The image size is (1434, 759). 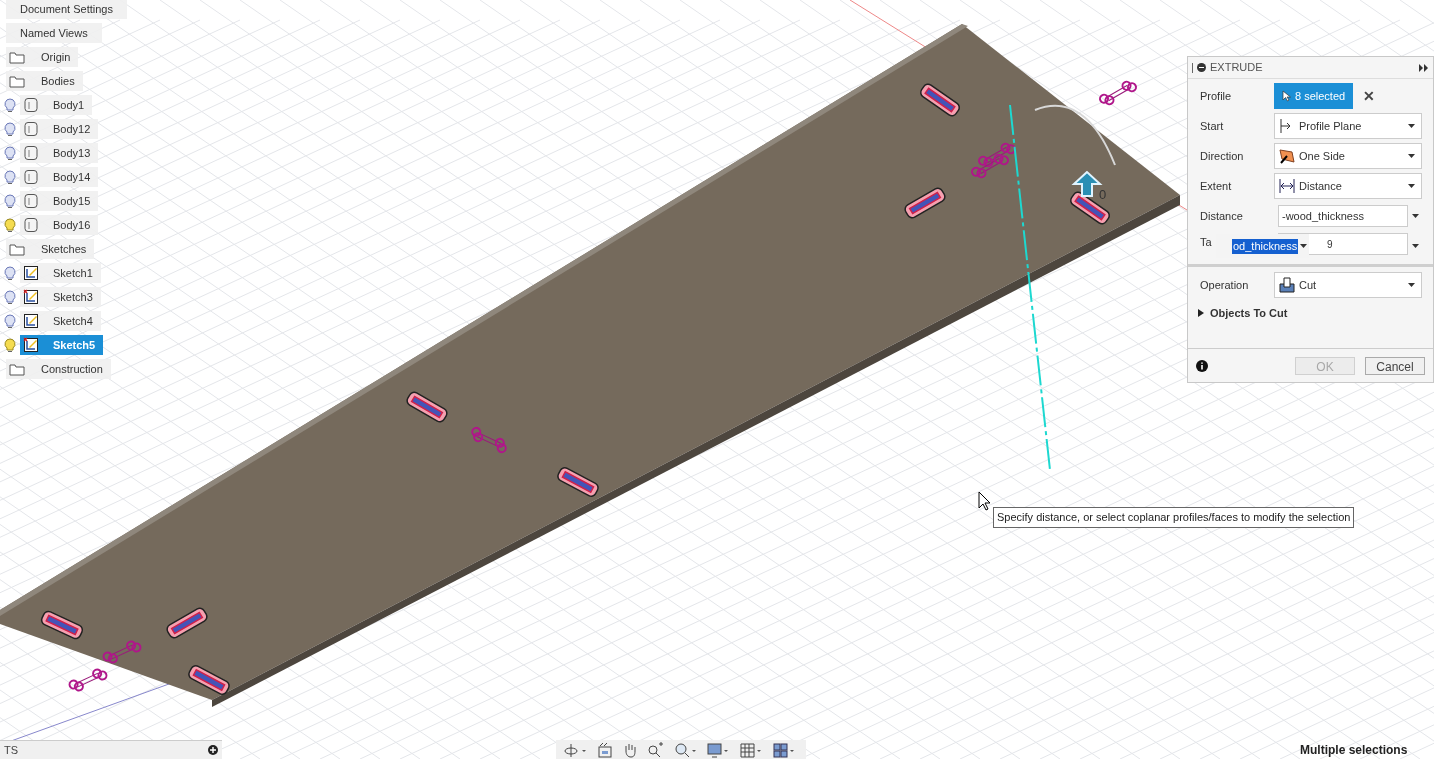 I want to click on panel-title: TS, so click(x=11, y=750).